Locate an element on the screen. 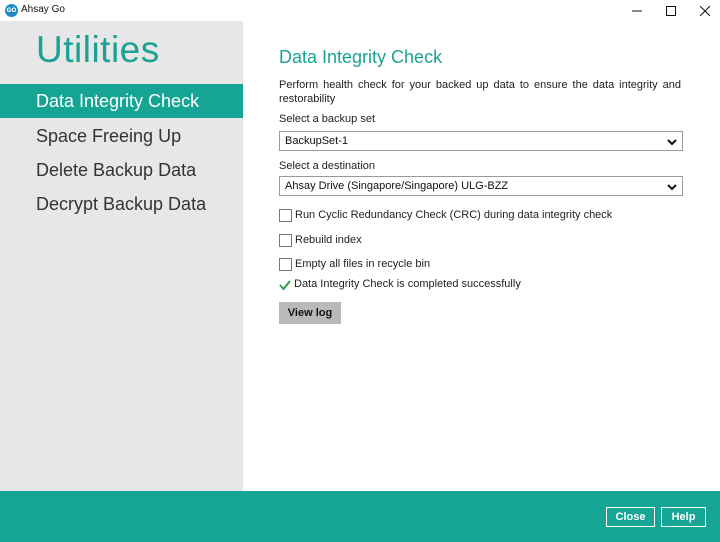  footer-bar: Close Help is located at coordinates (360, 516).